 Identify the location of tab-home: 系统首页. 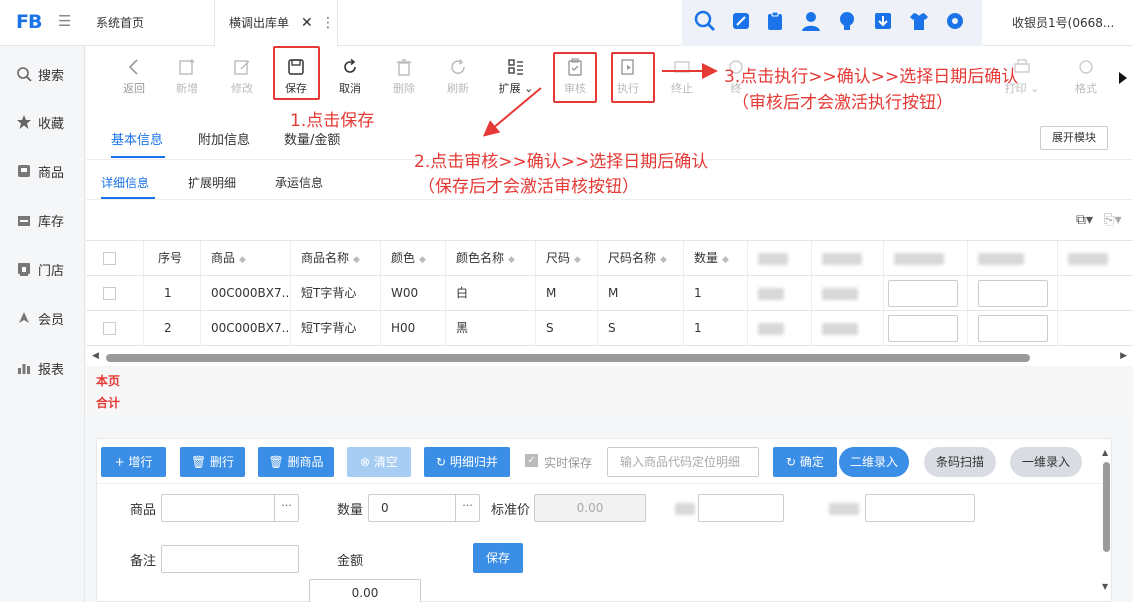
(120, 23).